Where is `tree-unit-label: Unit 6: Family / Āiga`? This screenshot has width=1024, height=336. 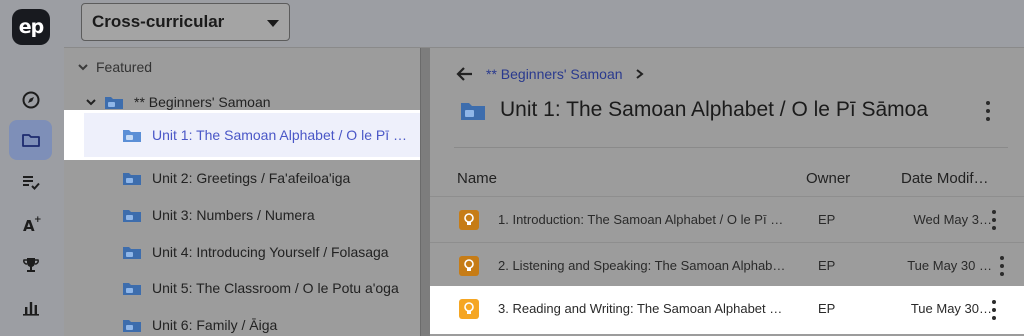
tree-unit-label: Unit 6: Family / Āiga is located at coordinates (215, 325).